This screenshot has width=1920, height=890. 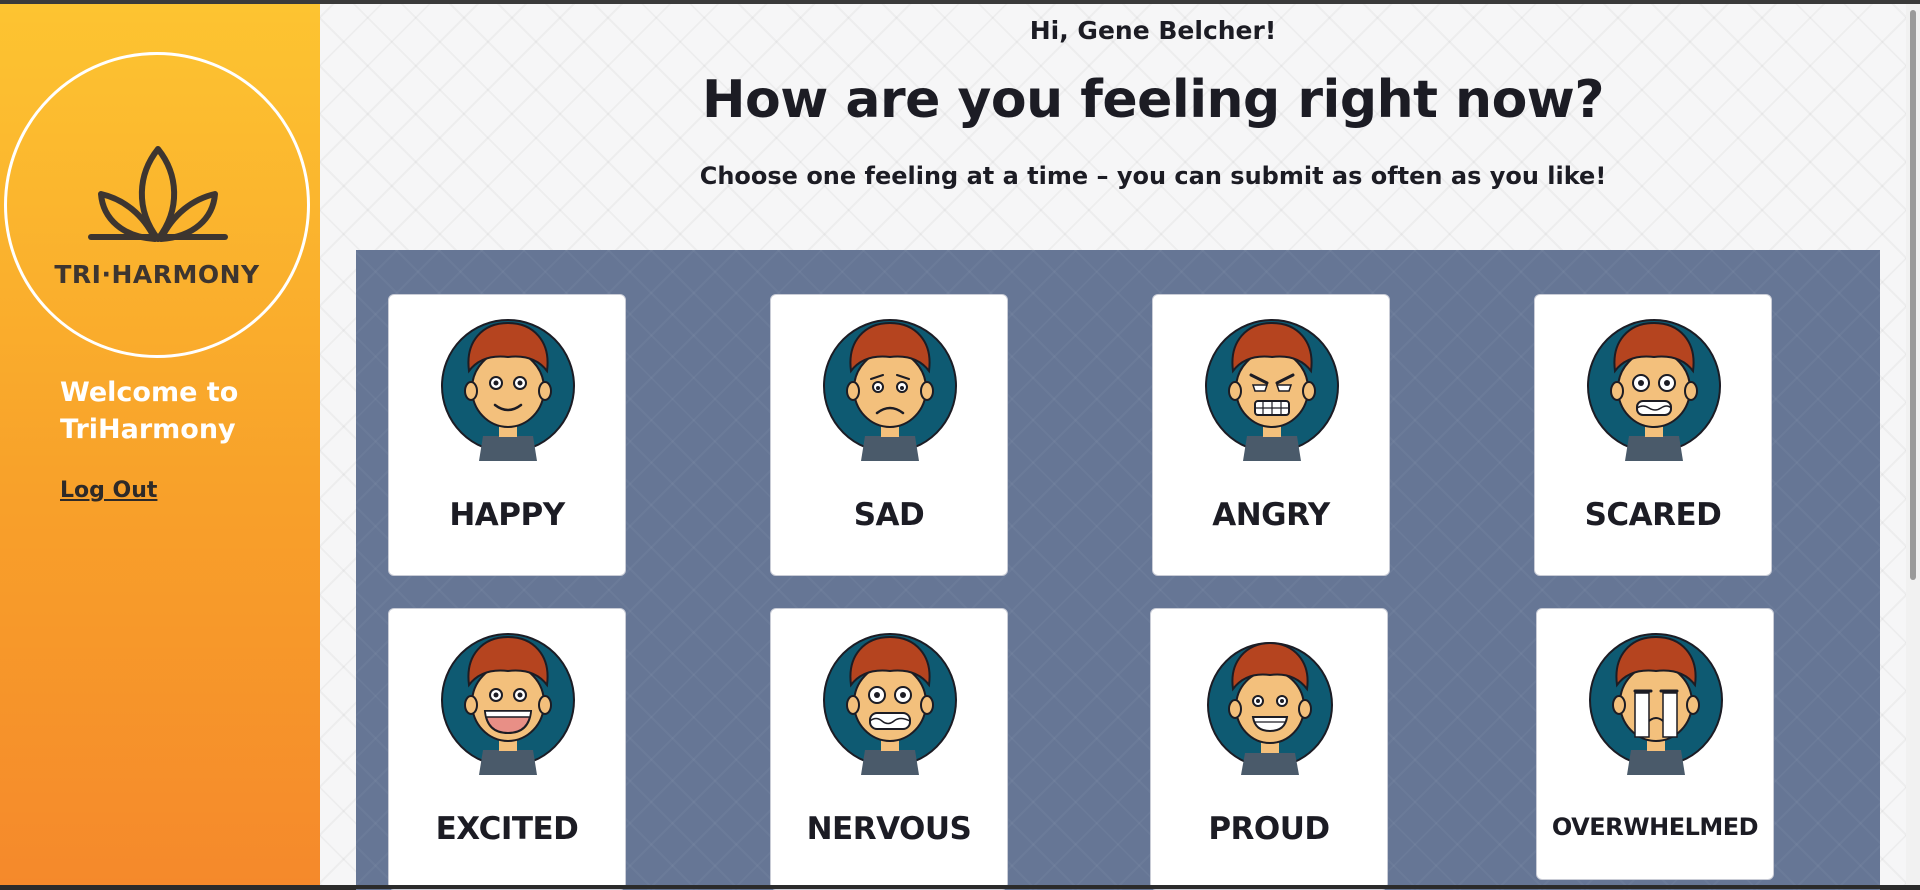 What do you see at coordinates (158, 194) in the screenshot?
I see `lotus-logo-icon` at bounding box center [158, 194].